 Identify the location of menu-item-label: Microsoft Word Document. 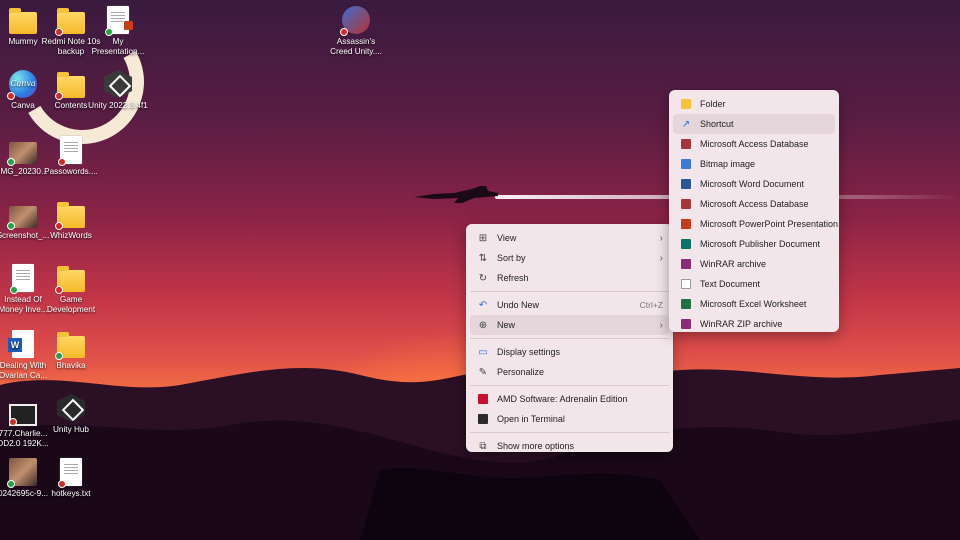
(752, 184).